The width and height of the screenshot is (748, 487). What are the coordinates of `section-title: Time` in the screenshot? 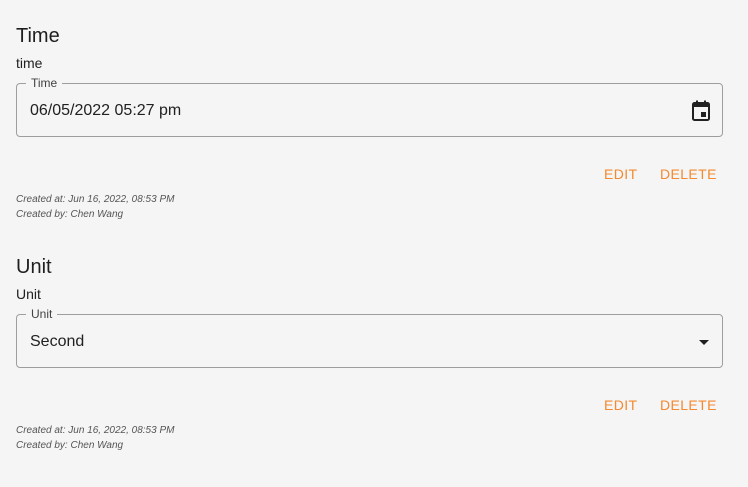 It's located at (38, 36).